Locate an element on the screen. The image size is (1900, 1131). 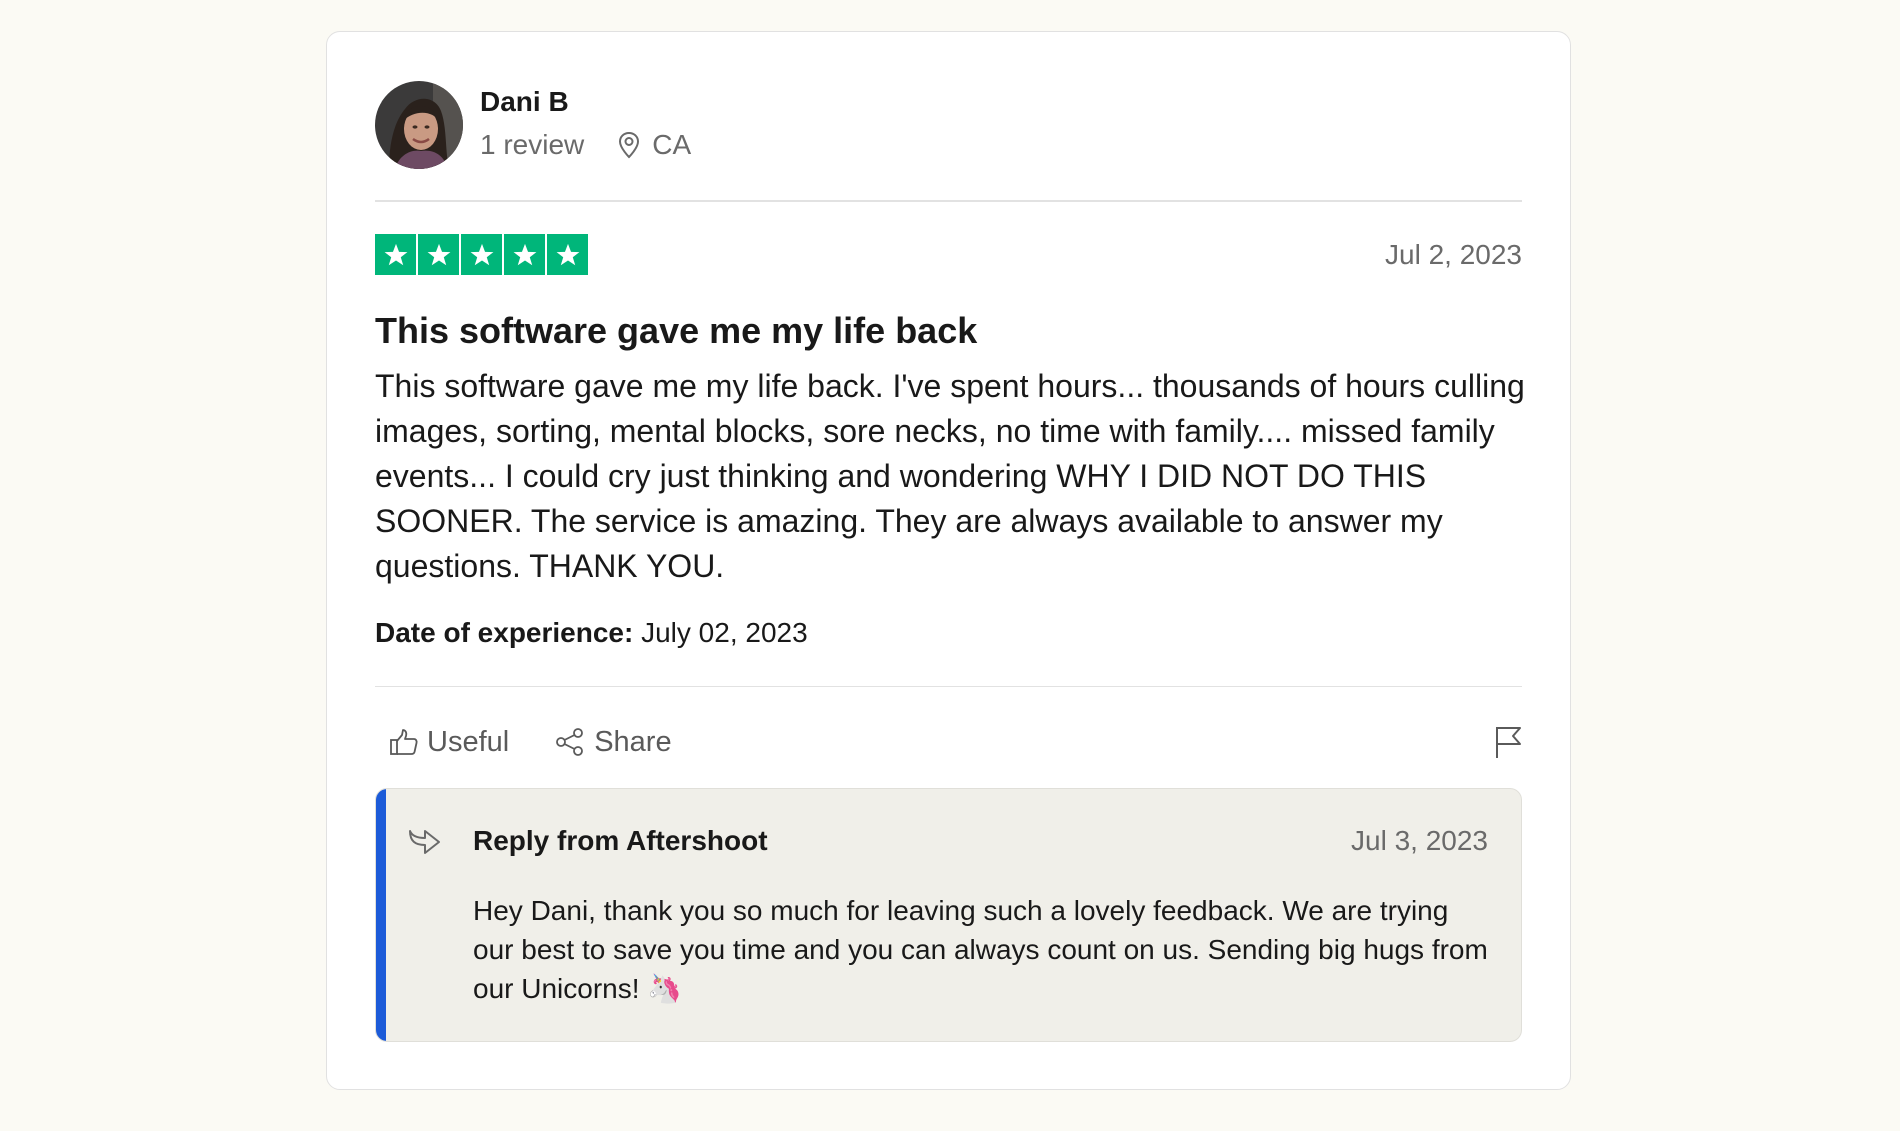
body-divider is located at coordinates (948, 686).